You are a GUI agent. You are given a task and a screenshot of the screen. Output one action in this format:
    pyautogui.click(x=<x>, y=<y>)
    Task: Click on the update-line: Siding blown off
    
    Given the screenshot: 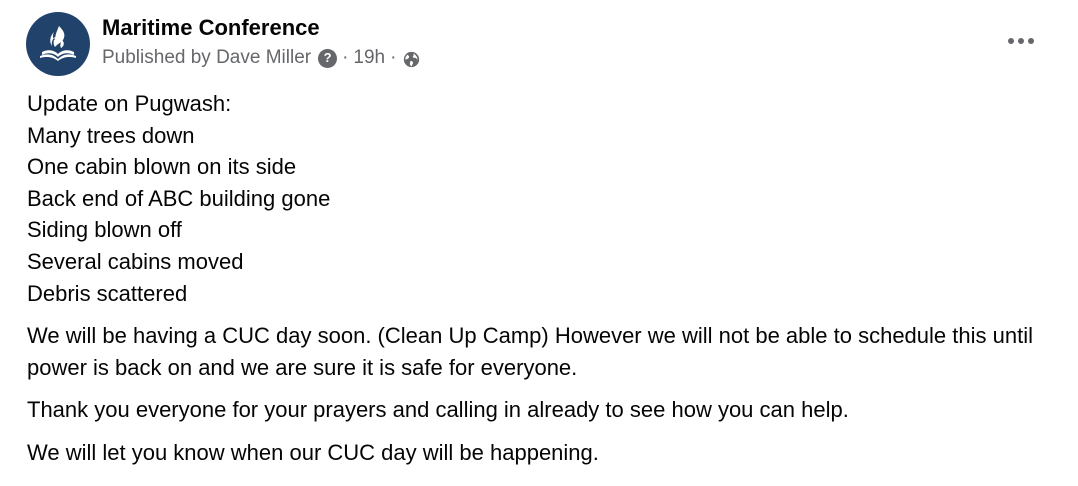 What is the action you would take?
    pyautogui.click(x=104, y=230)
    